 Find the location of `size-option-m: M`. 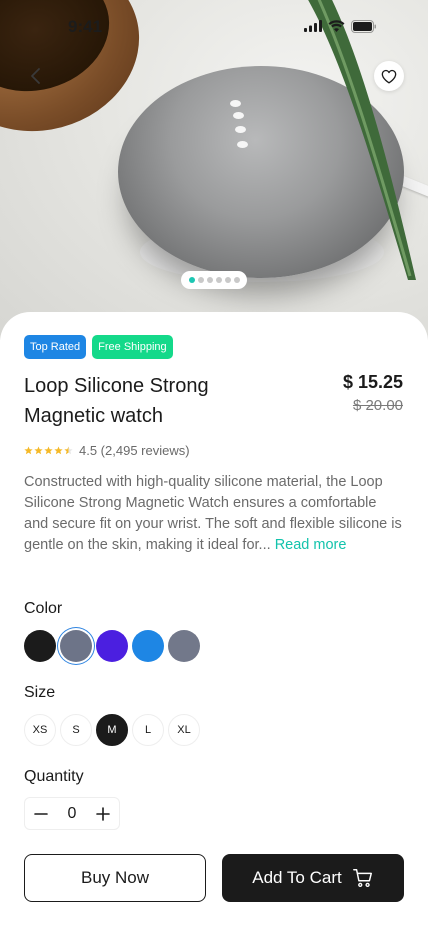

size-option-m: M is located at coordinates (112, 730).